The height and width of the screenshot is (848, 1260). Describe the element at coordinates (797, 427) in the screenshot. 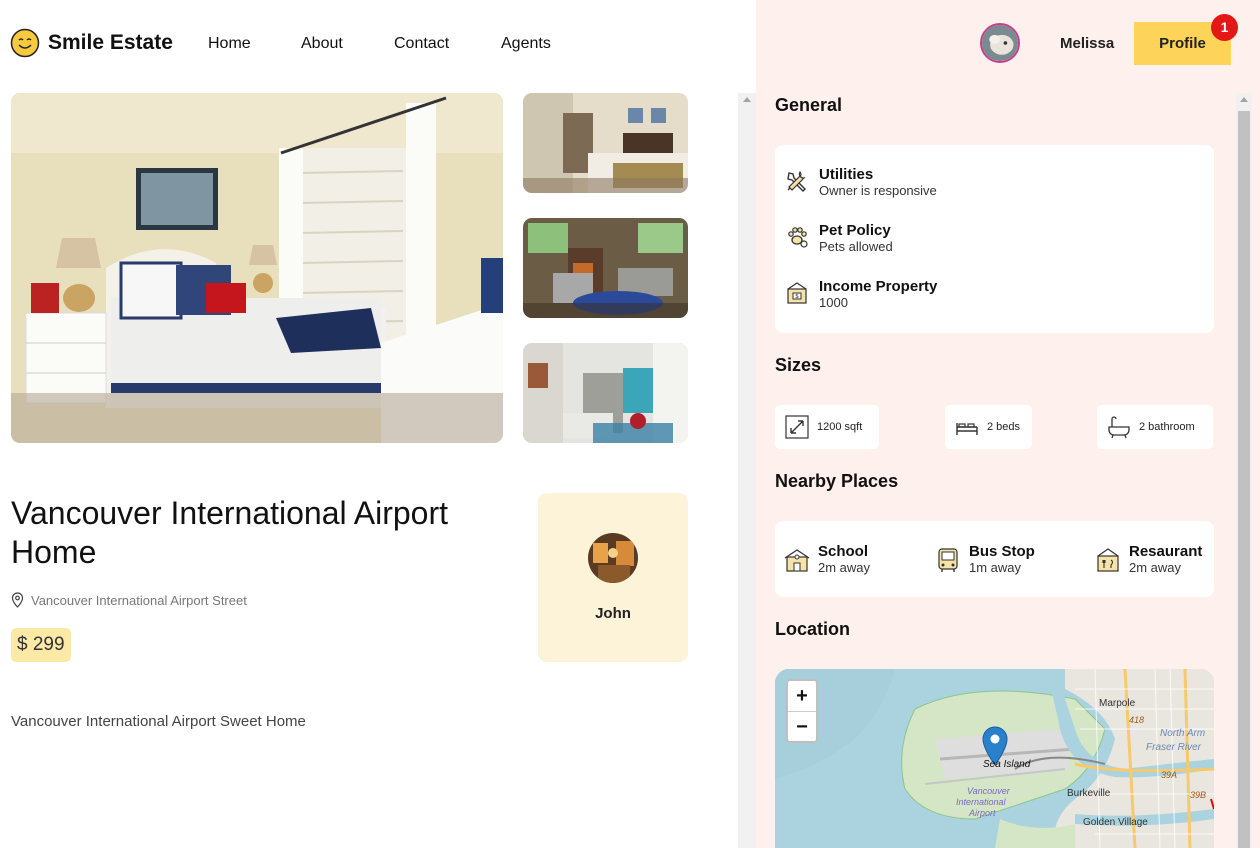

I see `expand-icon` at that location.